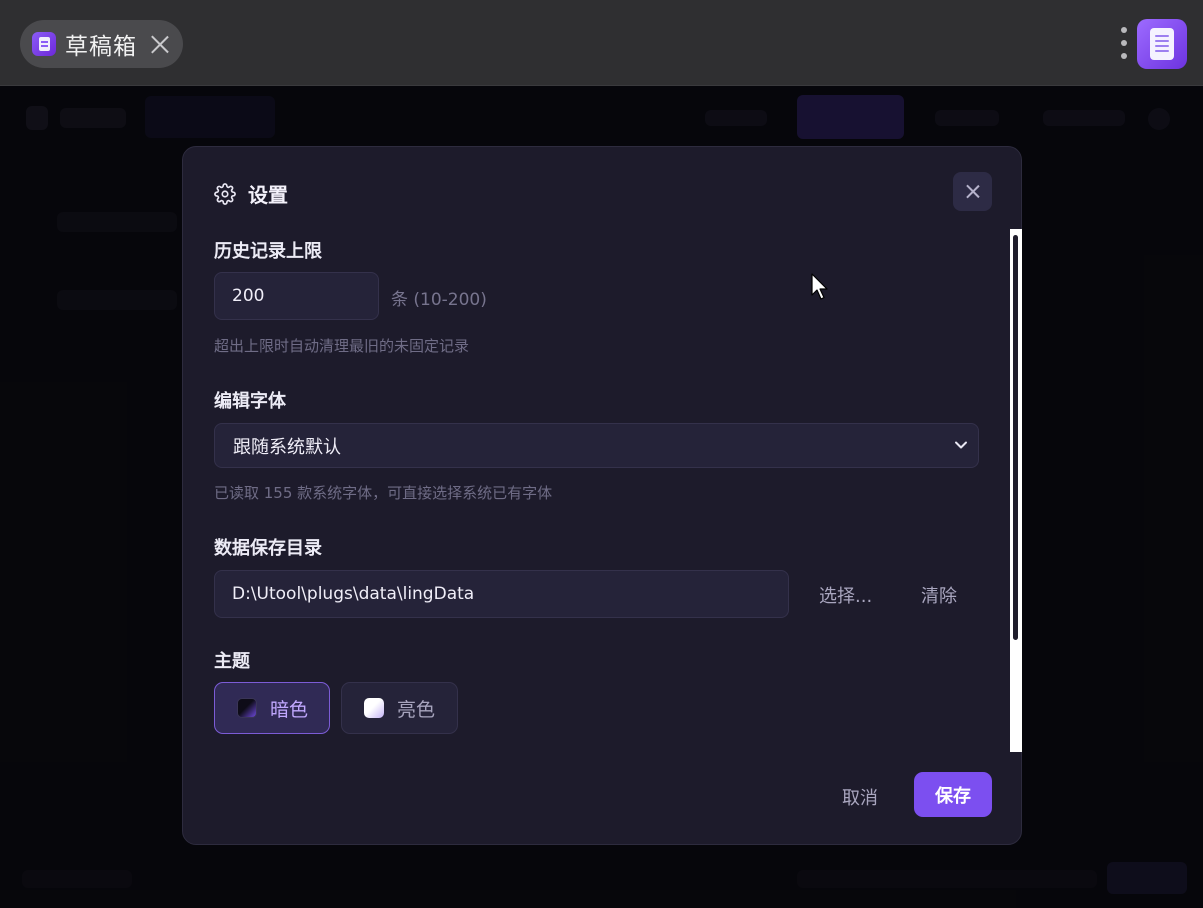 This screenshot has height=908, width=1203. Describe the element at coordinates (501, 594) in the screenshot. I see `data-dir-input` at that location.